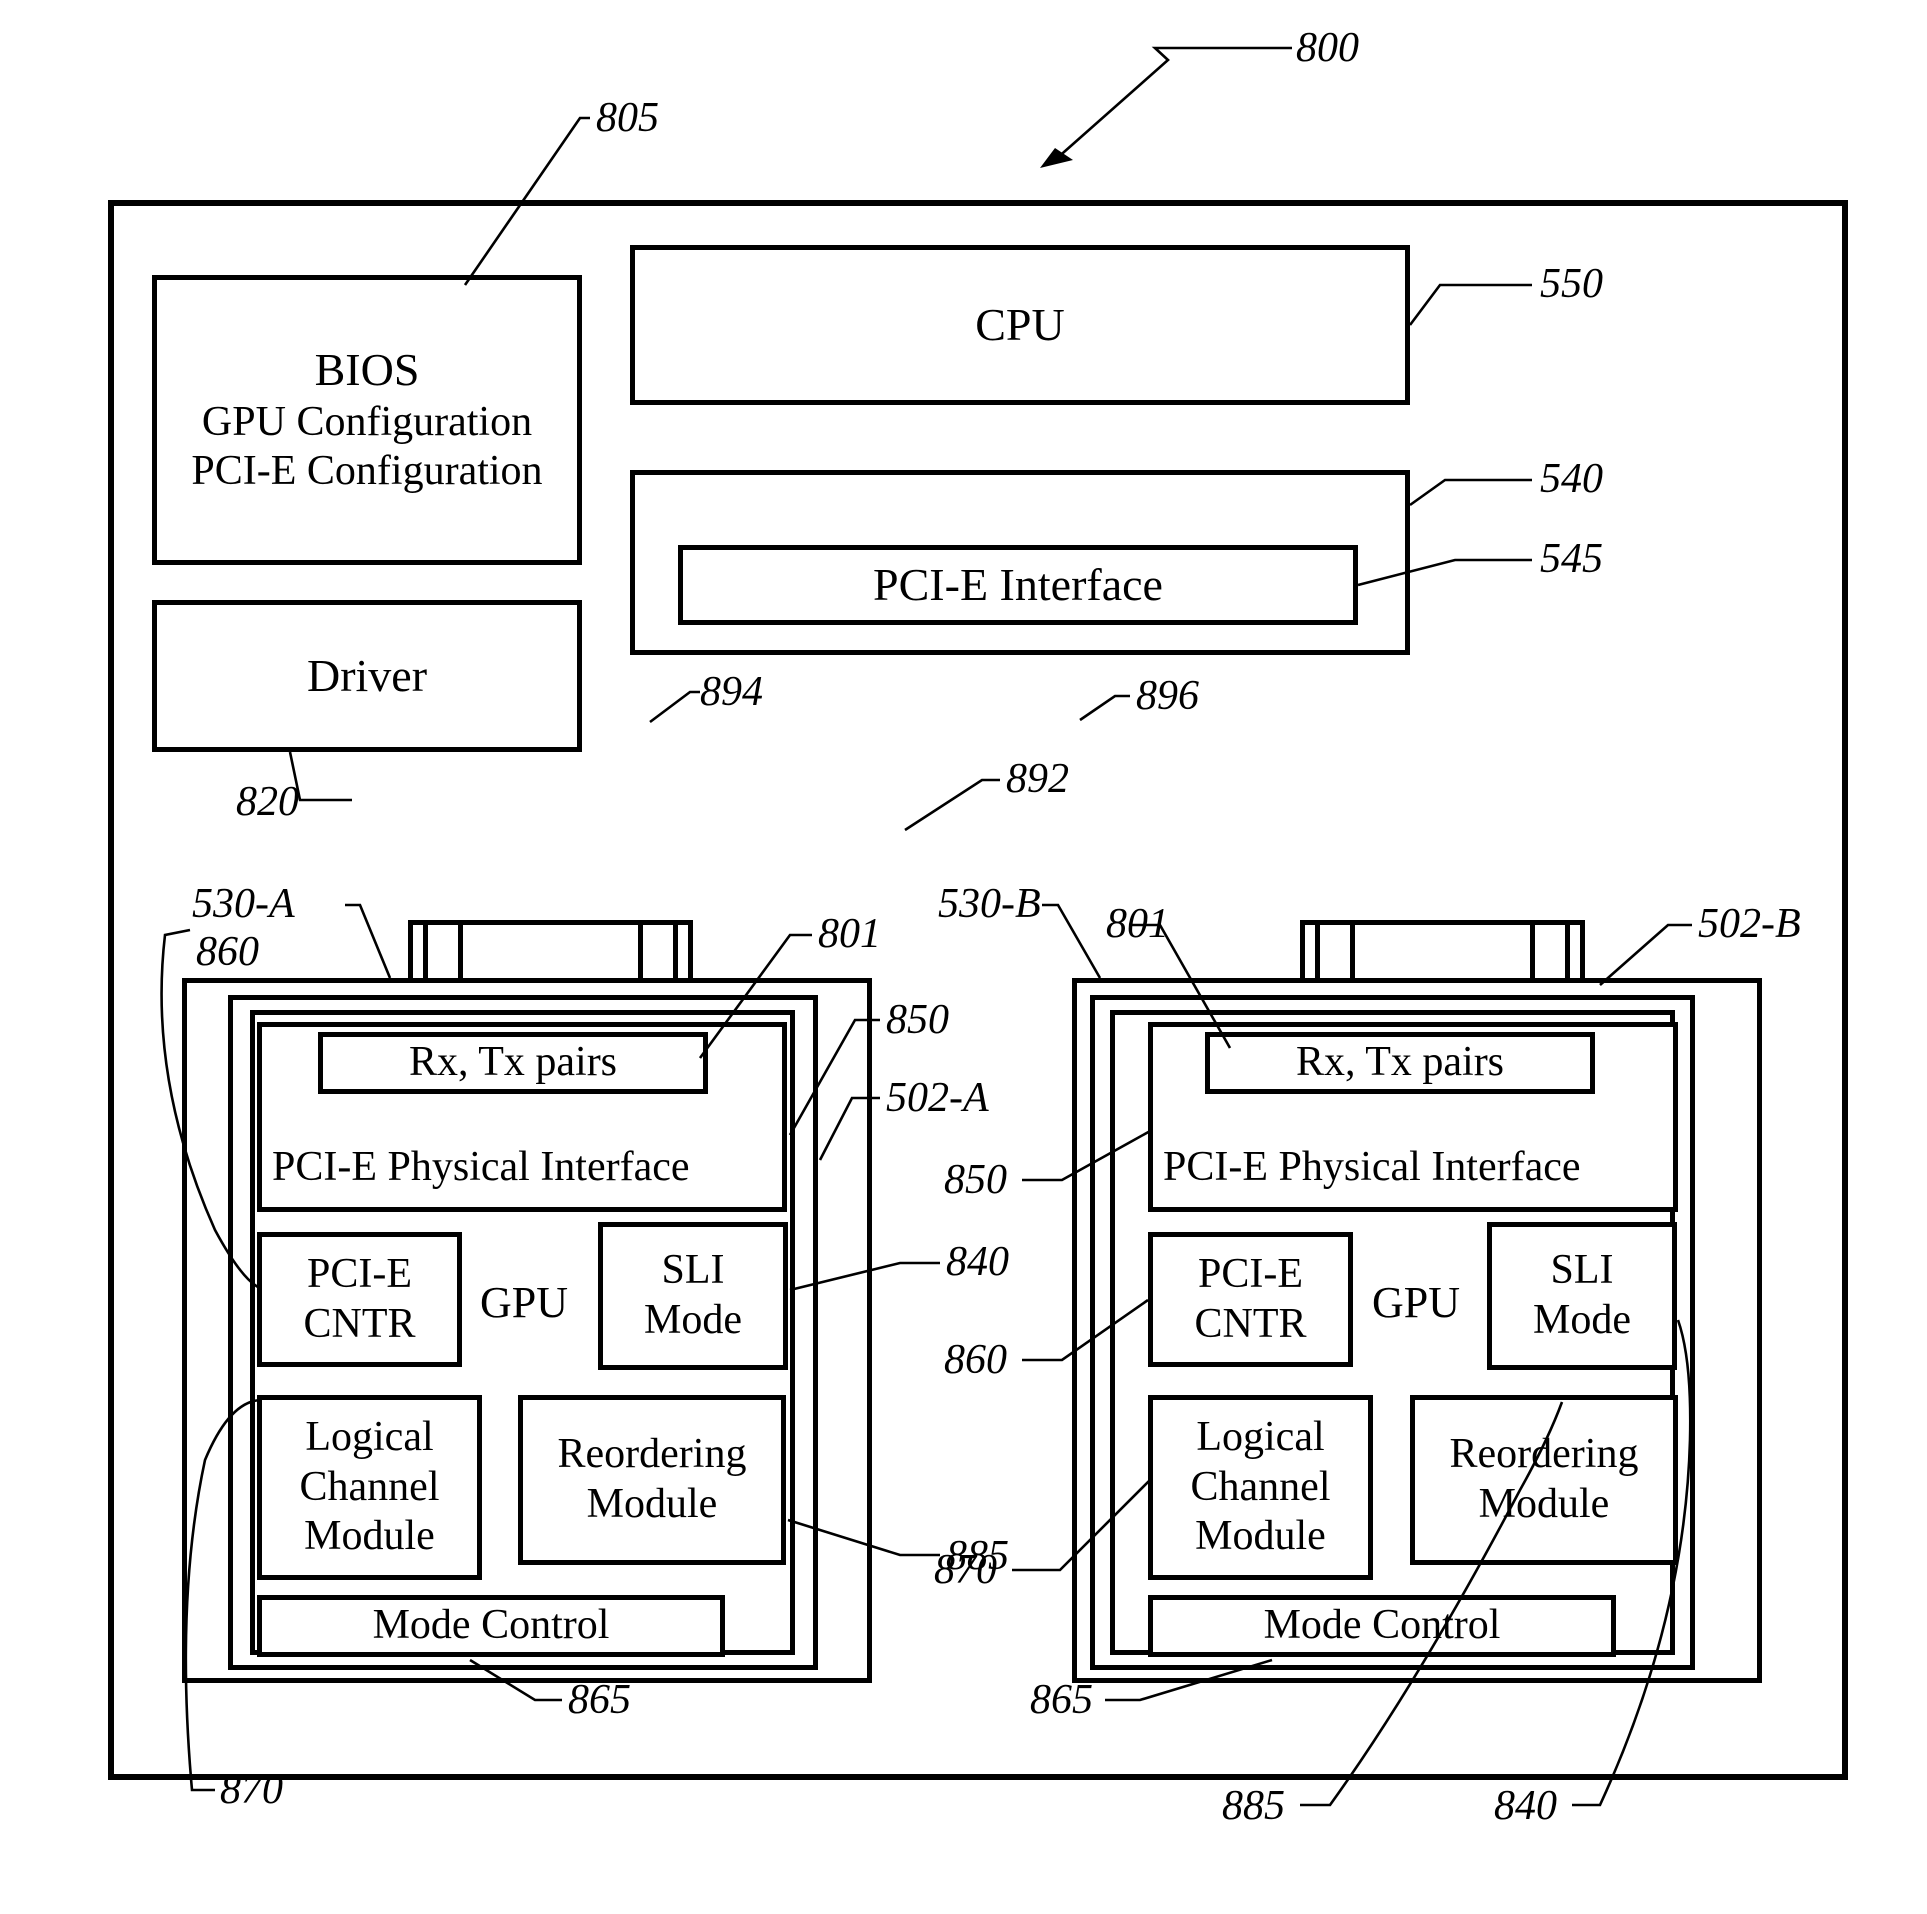 Image resolution: width=1927 pixels, height=1914 pixels. What do you see at coordinates (693, 1270) in the screenshot?
I see `sli-mode-a-line1: SLI` at bounding box center [693, 1270].